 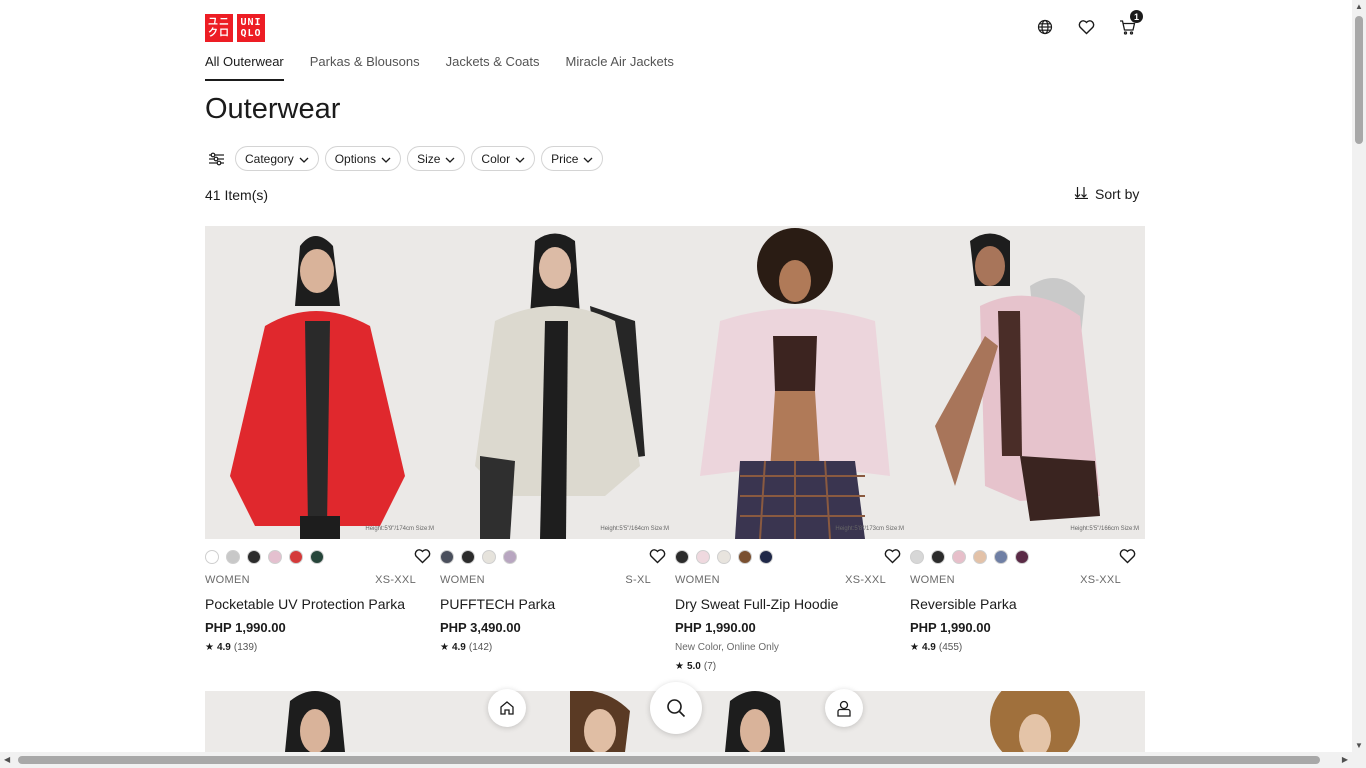 I want to click on tab-all-outerwear: All Outerwear, so click(x=244, y=67).